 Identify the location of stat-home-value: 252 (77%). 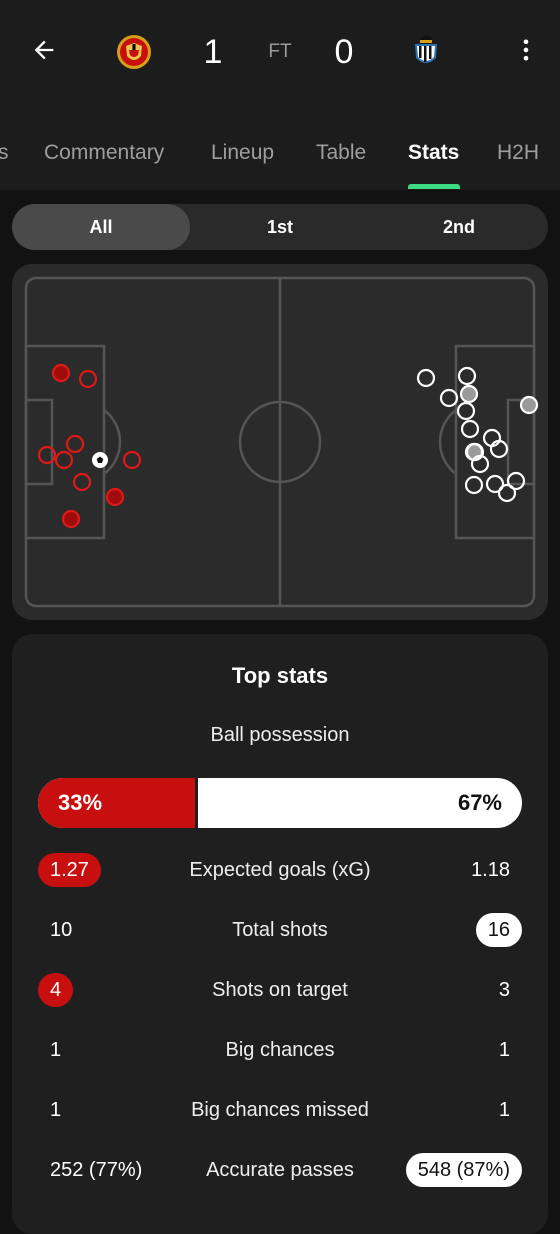
(96, 1170).